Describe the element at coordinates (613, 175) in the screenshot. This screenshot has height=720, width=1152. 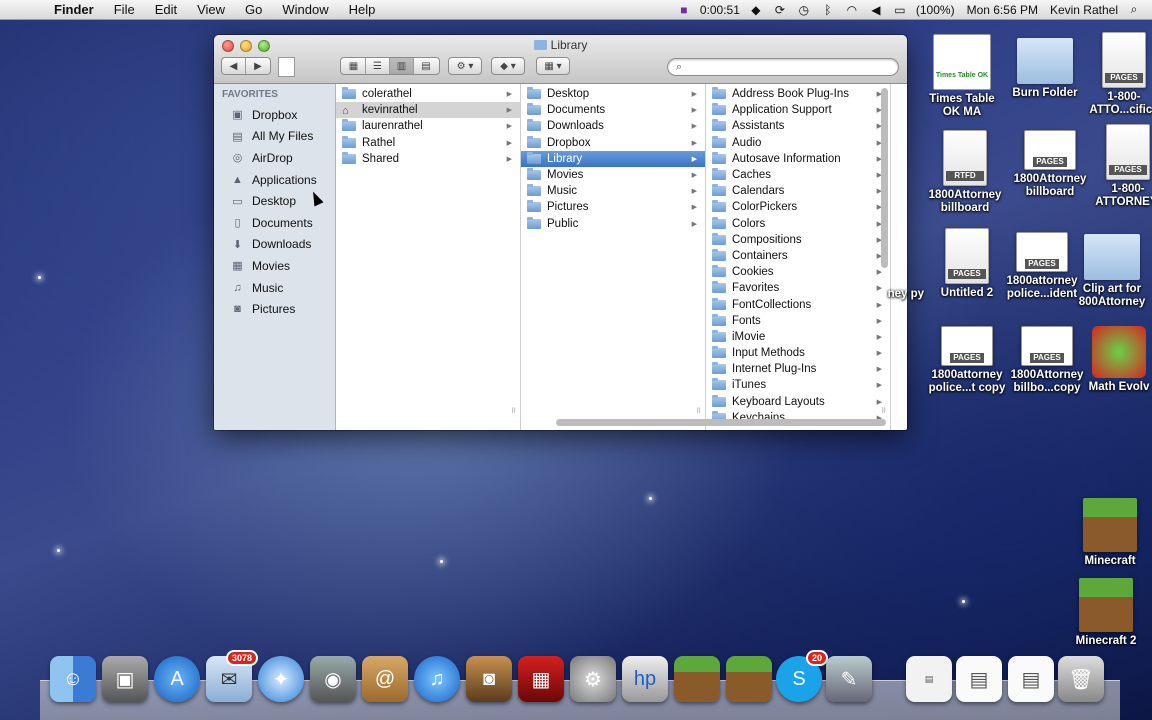
I see `home-folder-row: Movies ▶` at that location.